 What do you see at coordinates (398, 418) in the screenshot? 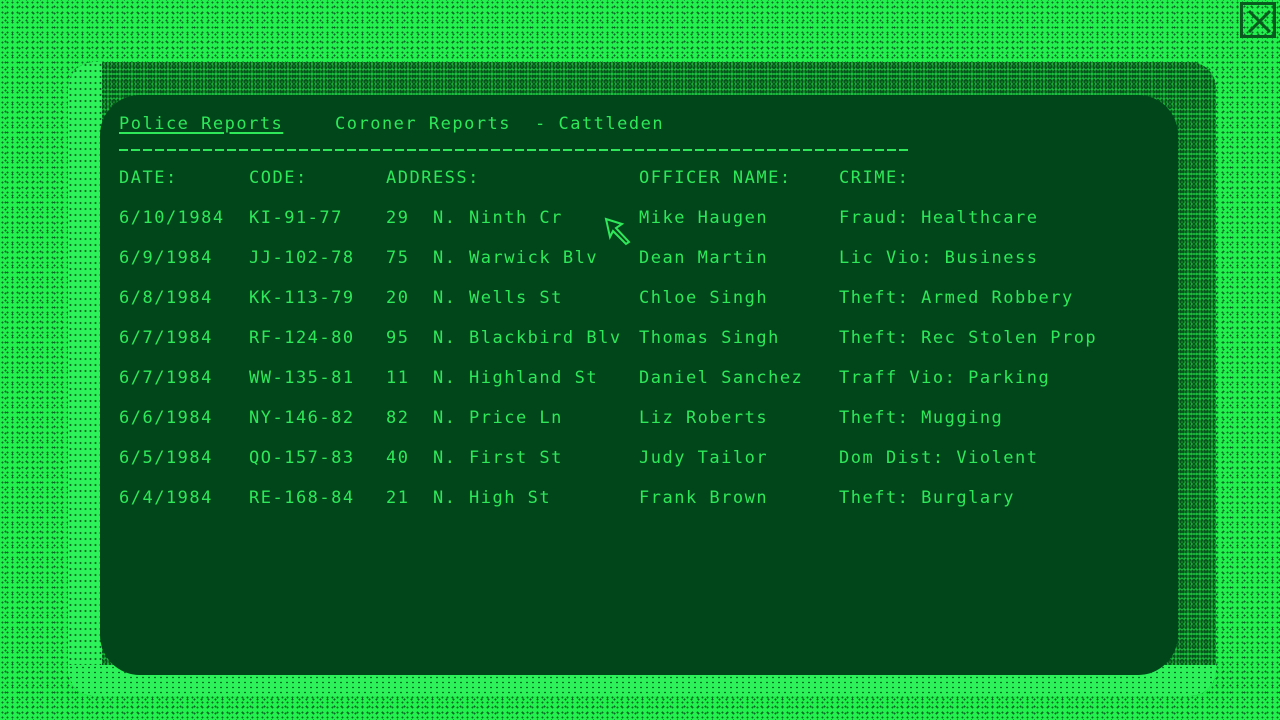
I see `cell-street-number: 82` at bounding box center [398, 418].